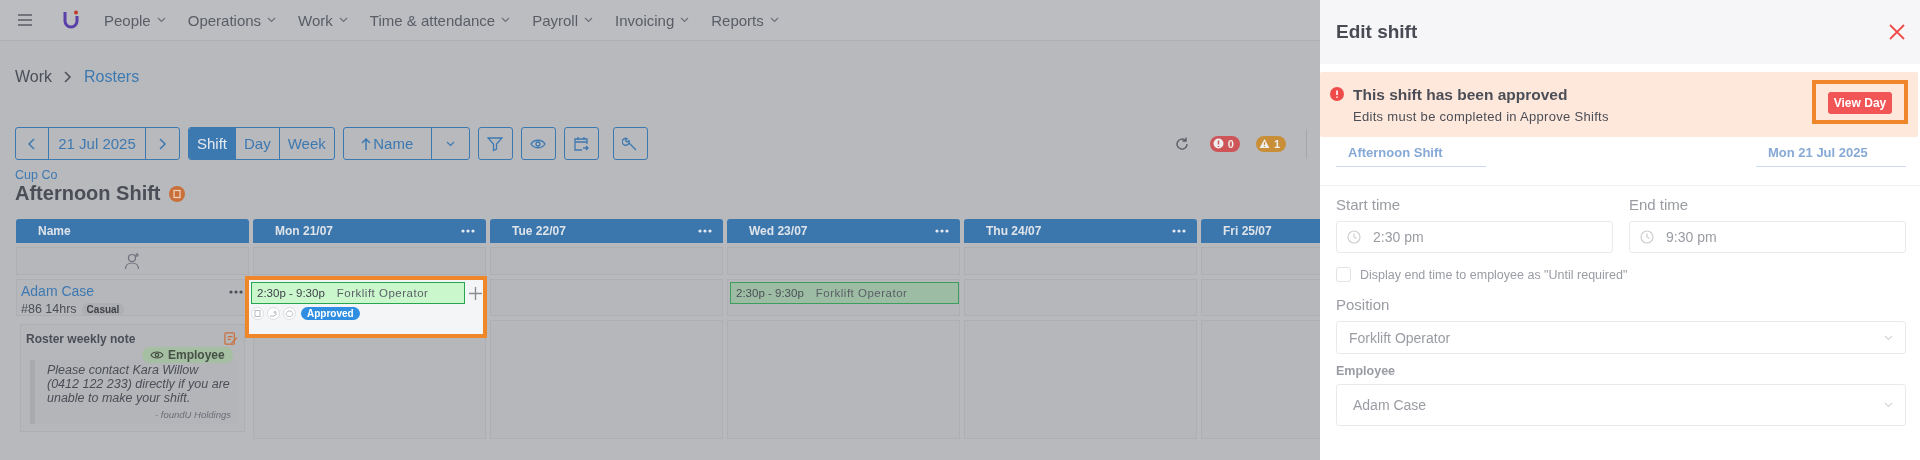 The height and width of the screenshot is (460, 1920). What do you see at coordinates (231, 338) in the screenshot?
I see `edit-icon` at bounding box center [231, 338].